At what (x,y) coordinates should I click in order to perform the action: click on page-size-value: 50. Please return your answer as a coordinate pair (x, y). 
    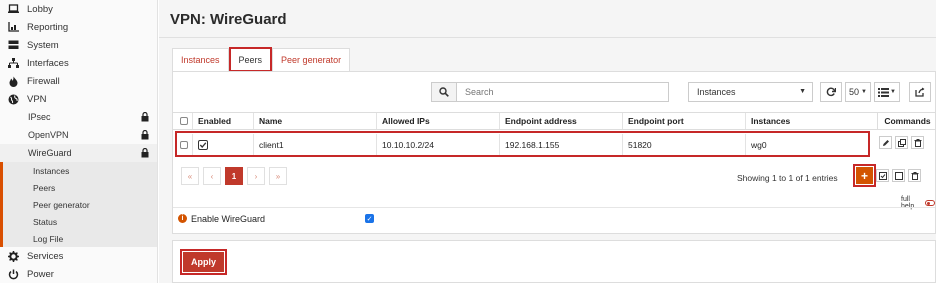
    Looking at the image, I should click on (854, 92).